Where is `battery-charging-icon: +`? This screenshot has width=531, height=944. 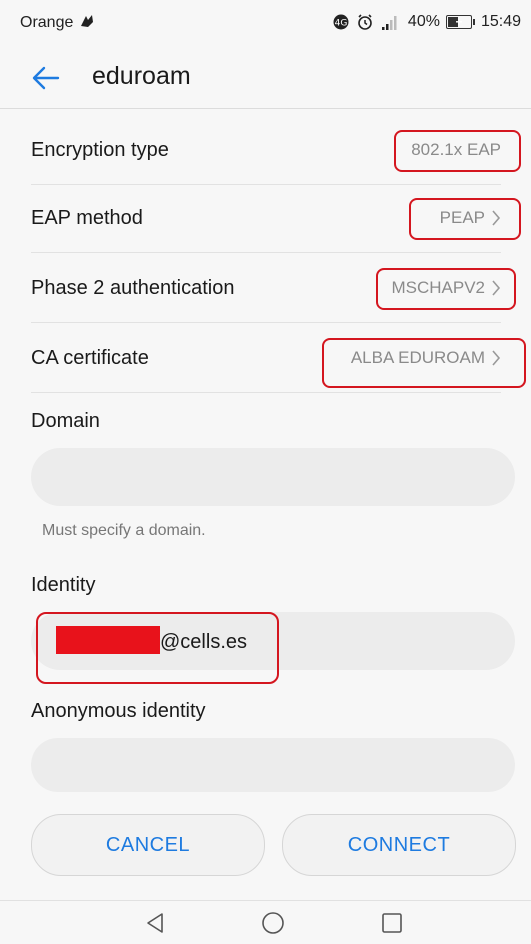
battery-charging-icon: + is located at coordinates (460, 22).